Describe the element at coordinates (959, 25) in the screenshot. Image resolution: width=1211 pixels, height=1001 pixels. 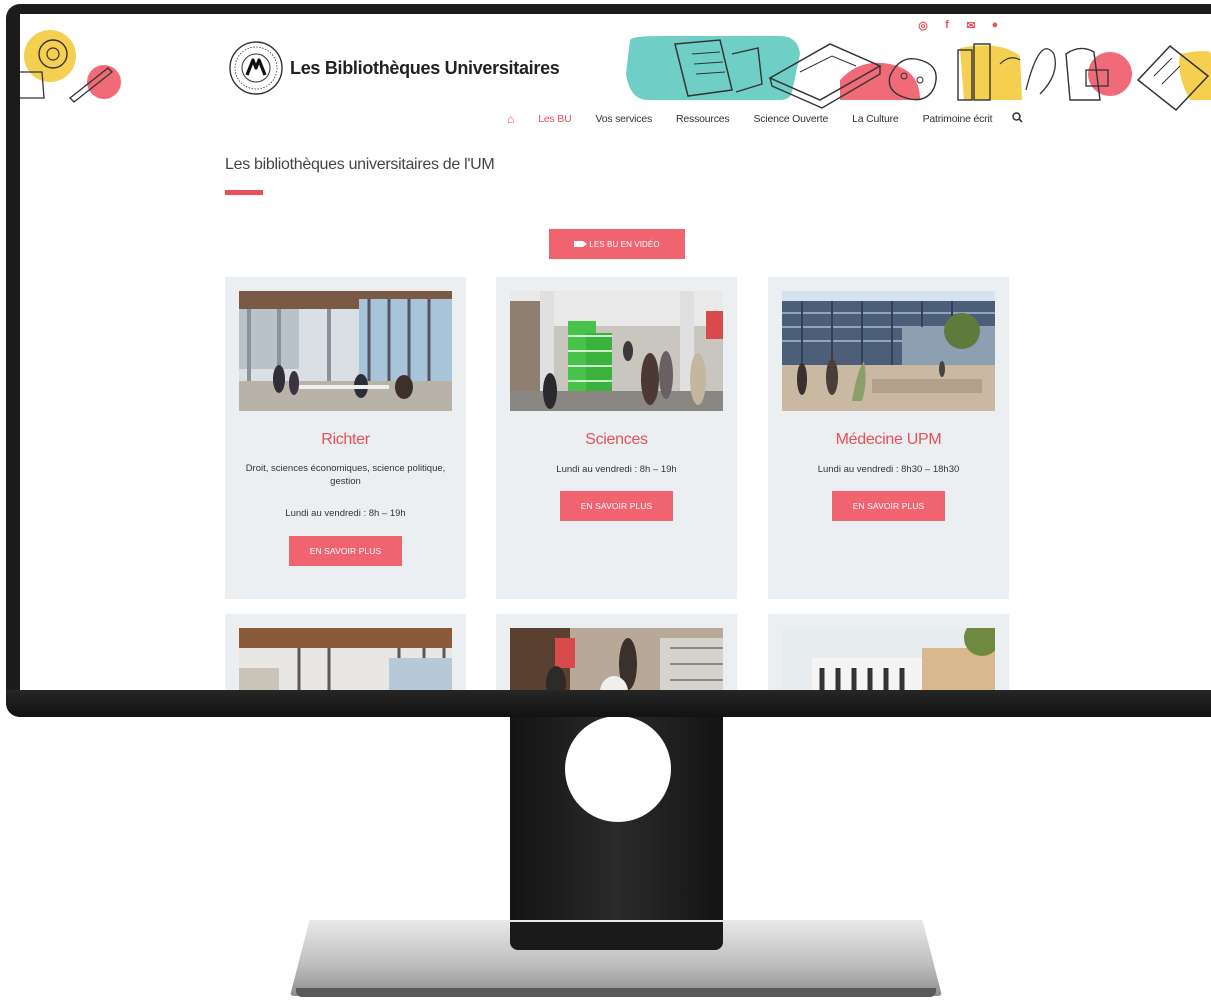
I see `social-links: ◎ f ✉ ●` at that location.